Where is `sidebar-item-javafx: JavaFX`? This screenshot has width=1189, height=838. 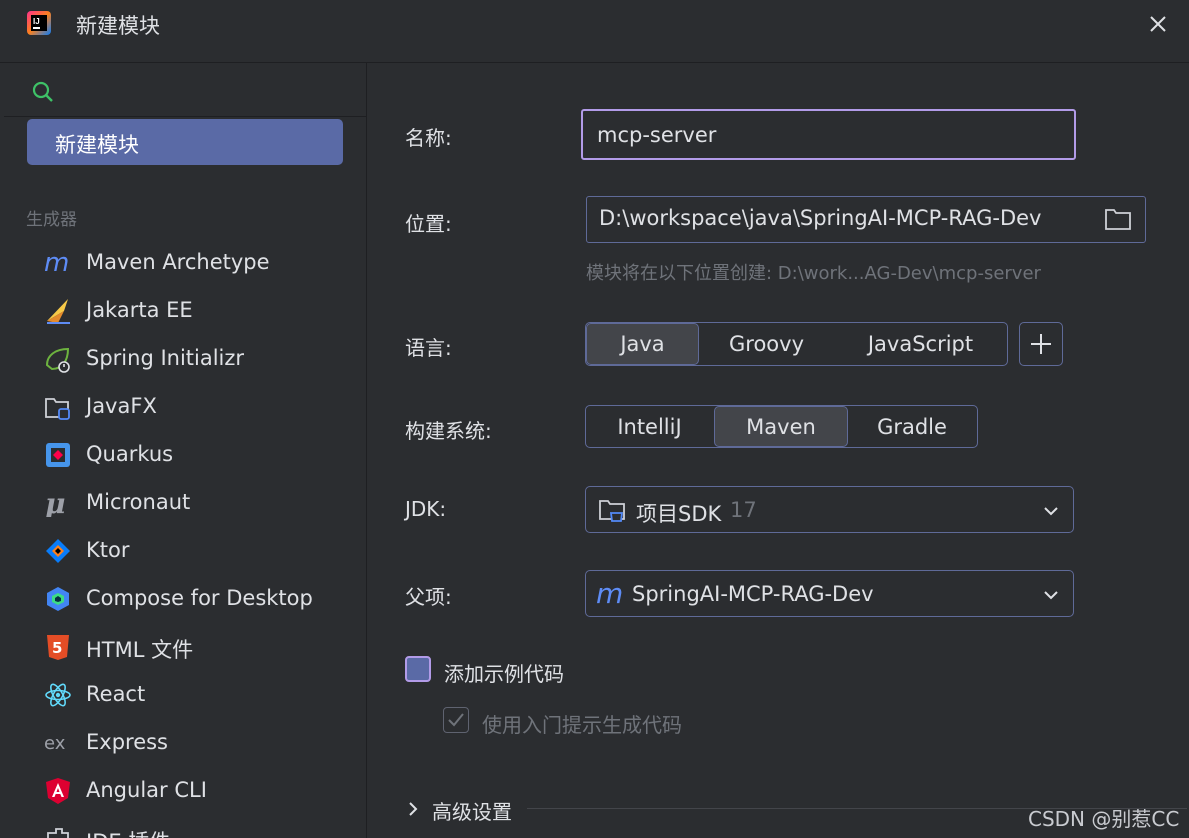 sidebar-item-javafx: JavaFX is located at coordinates (204, 407).